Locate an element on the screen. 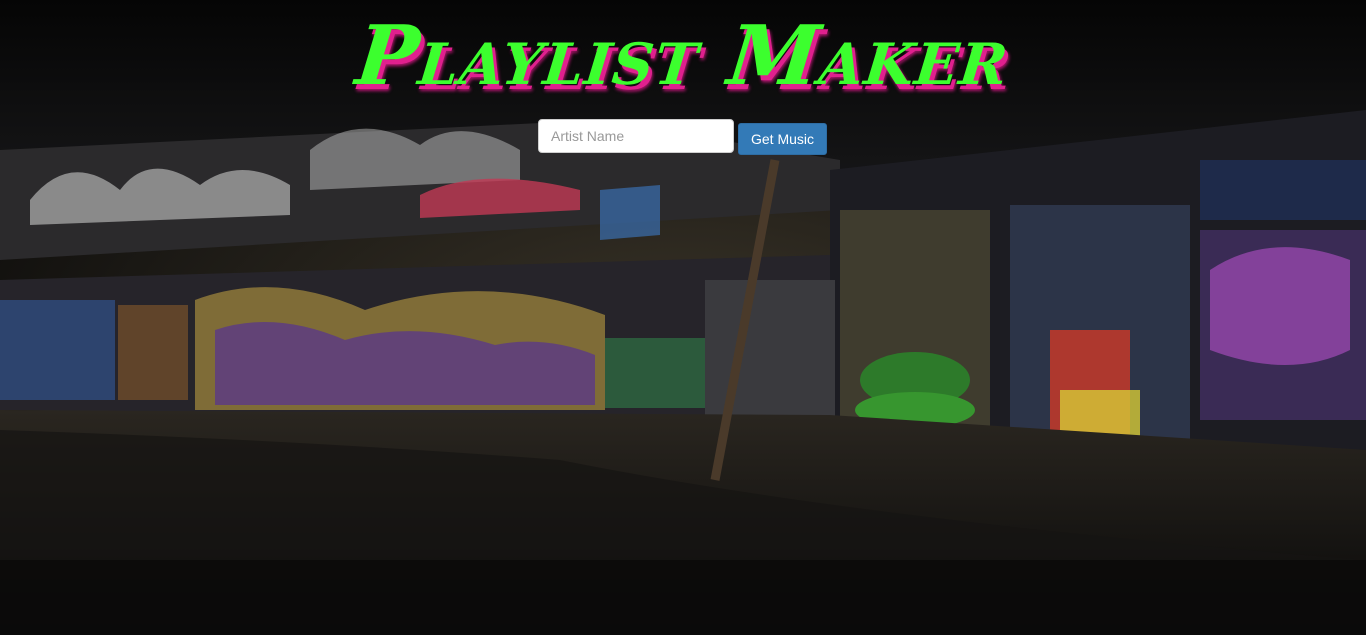  artist-search-form: Get Music is located at coordinates (683, 137).